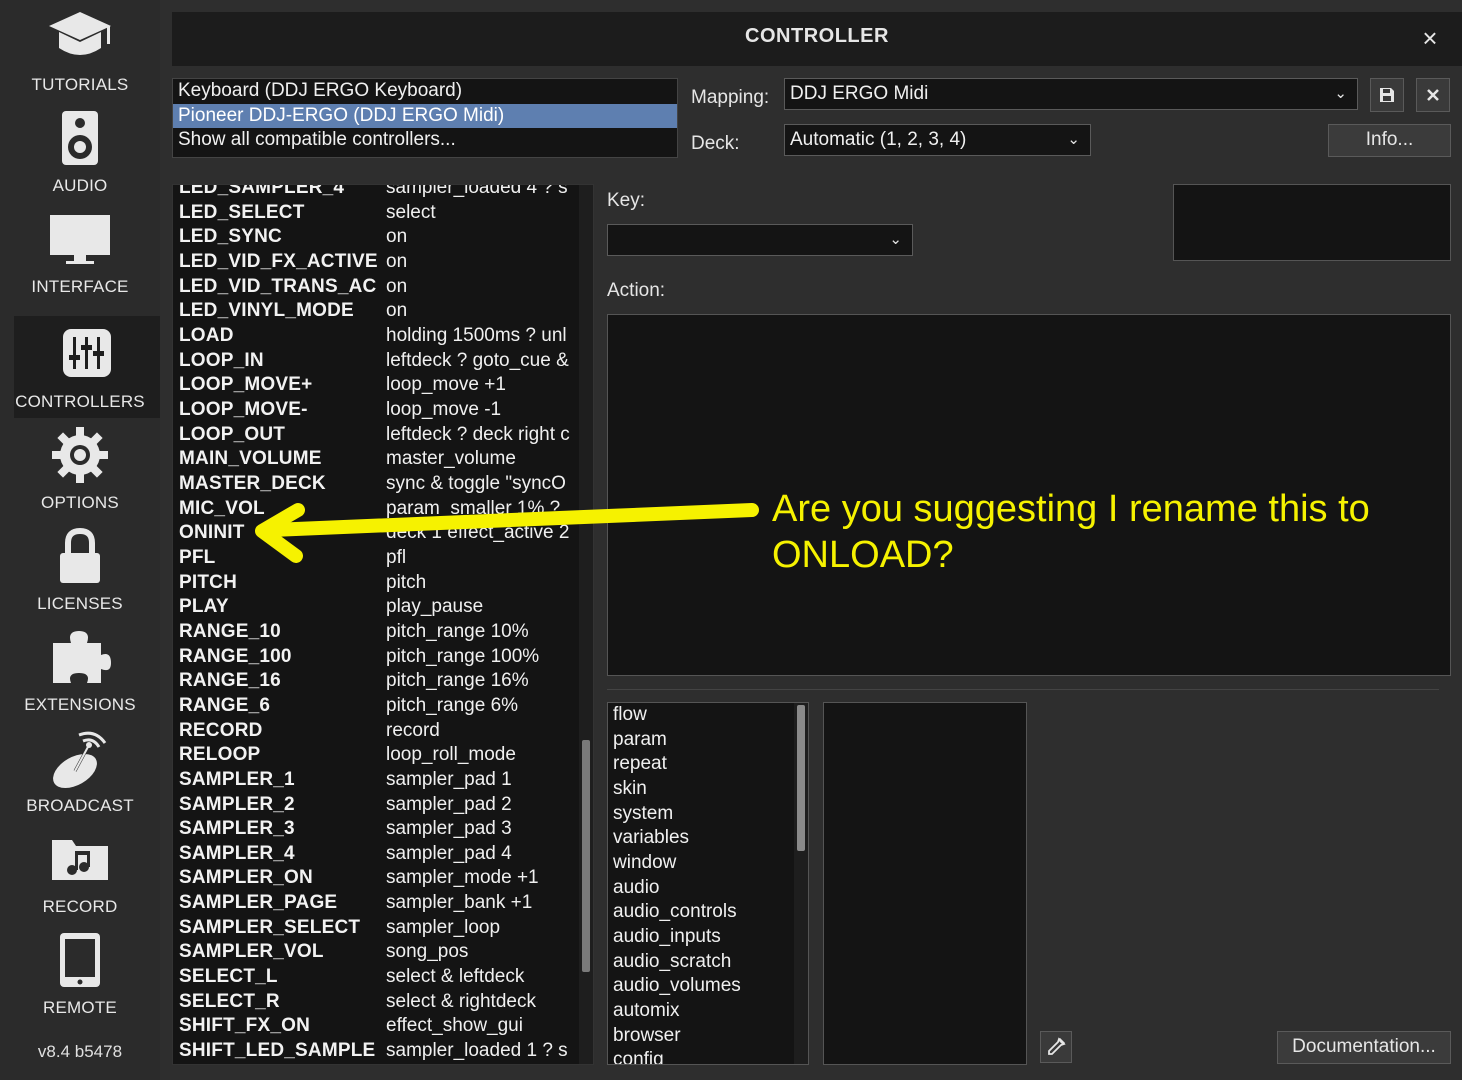  I want to click on category-item: audio_inputs, so click(708, 937).